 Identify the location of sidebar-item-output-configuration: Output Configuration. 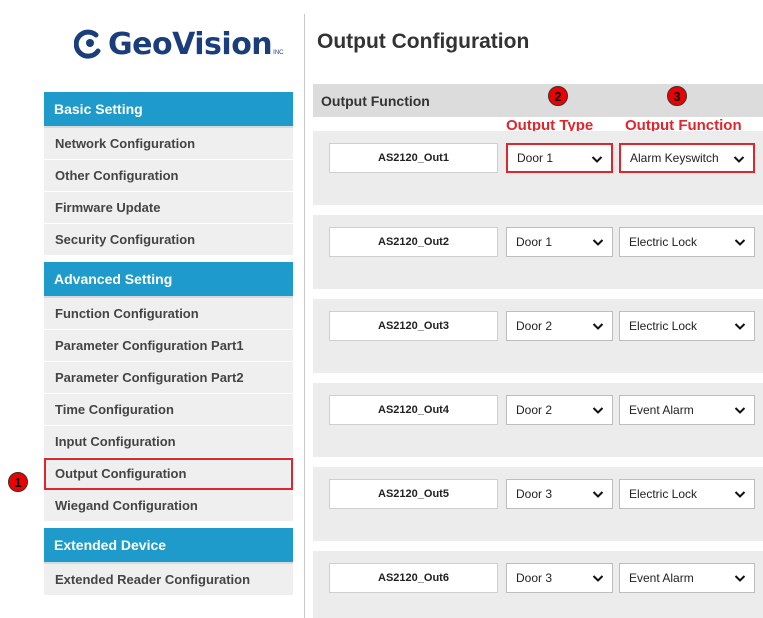
(168, 474).